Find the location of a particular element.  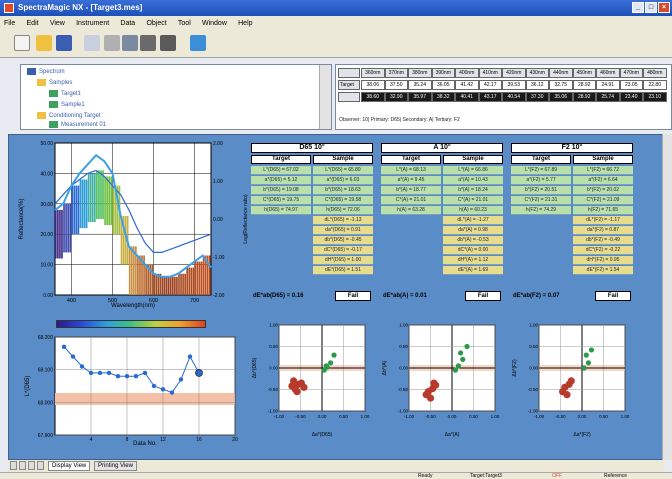

sample-value-cell: dL*(D65) = -1.13 is located at coordinates (343, 220).